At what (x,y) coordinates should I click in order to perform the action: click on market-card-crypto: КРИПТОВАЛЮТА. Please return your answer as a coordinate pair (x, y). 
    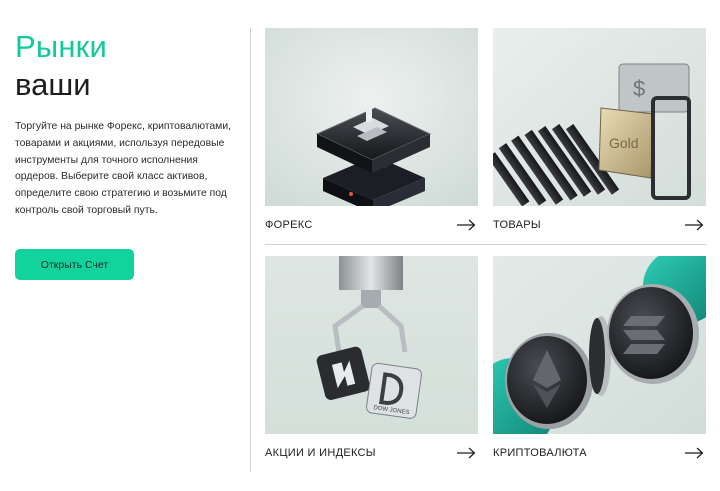
    Looking at the image, I should click on (599, 364).